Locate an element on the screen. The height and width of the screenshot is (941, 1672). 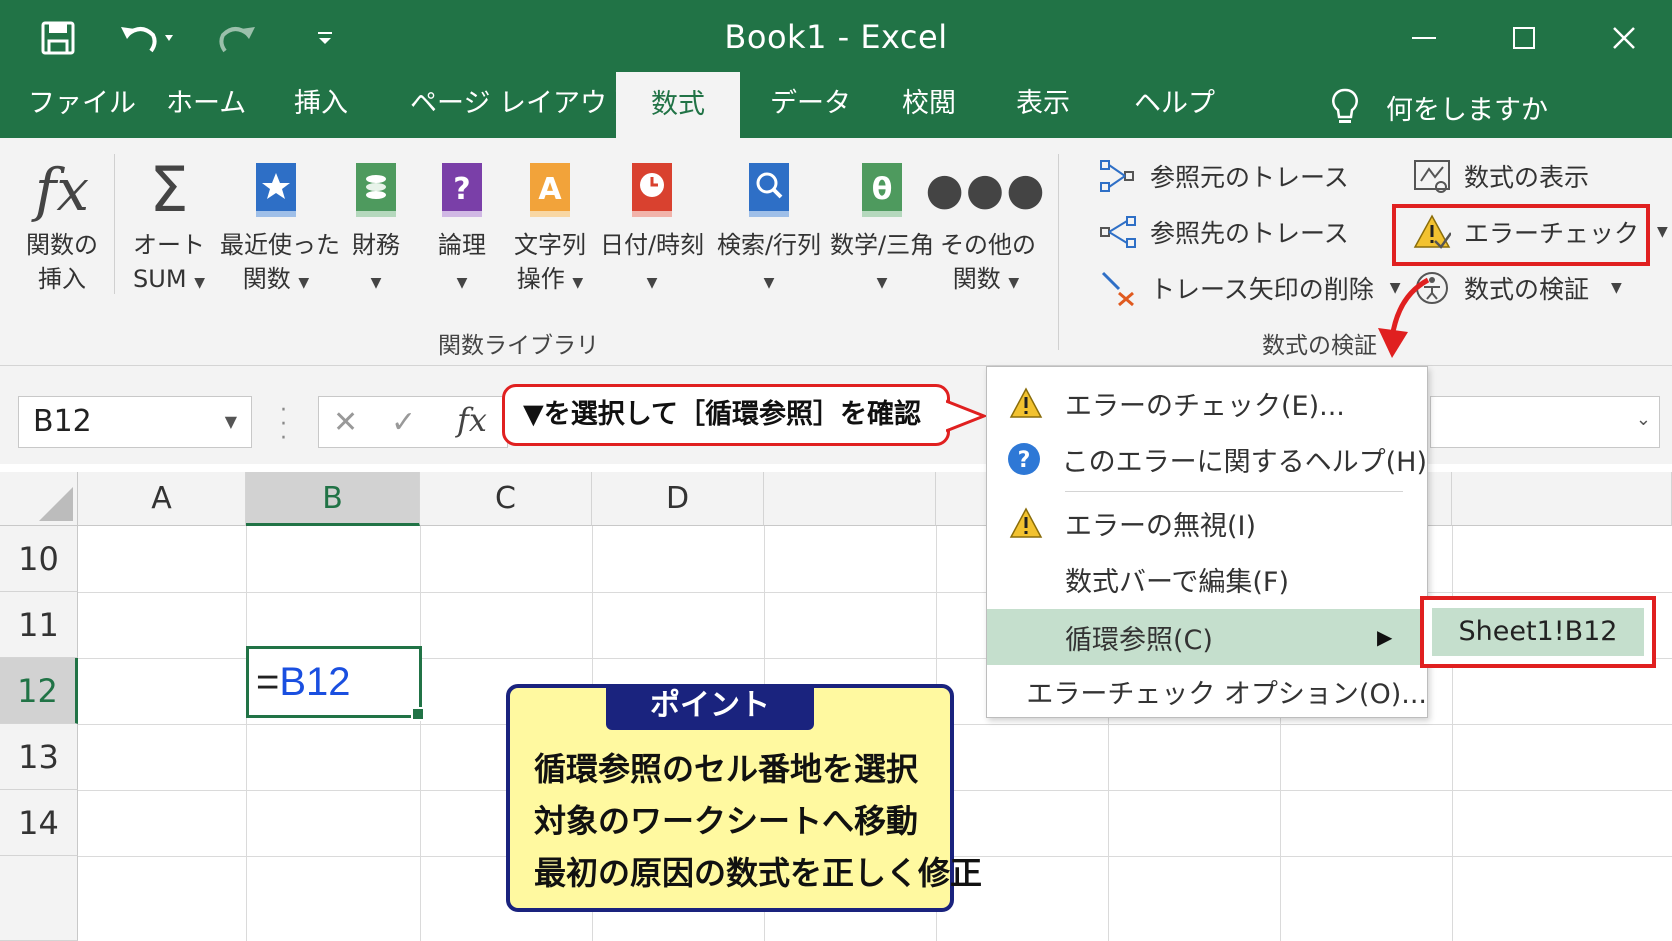
recently-used-button: 最近使った 関数 ▼ is located at coordinates (280, 226).